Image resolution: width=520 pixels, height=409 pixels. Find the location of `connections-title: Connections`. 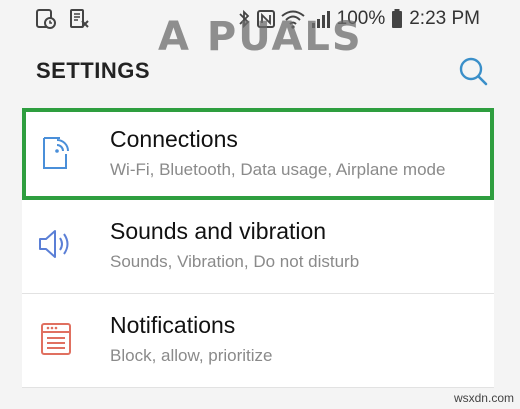

connections-title: Connections is located at coordinates (174, 139).